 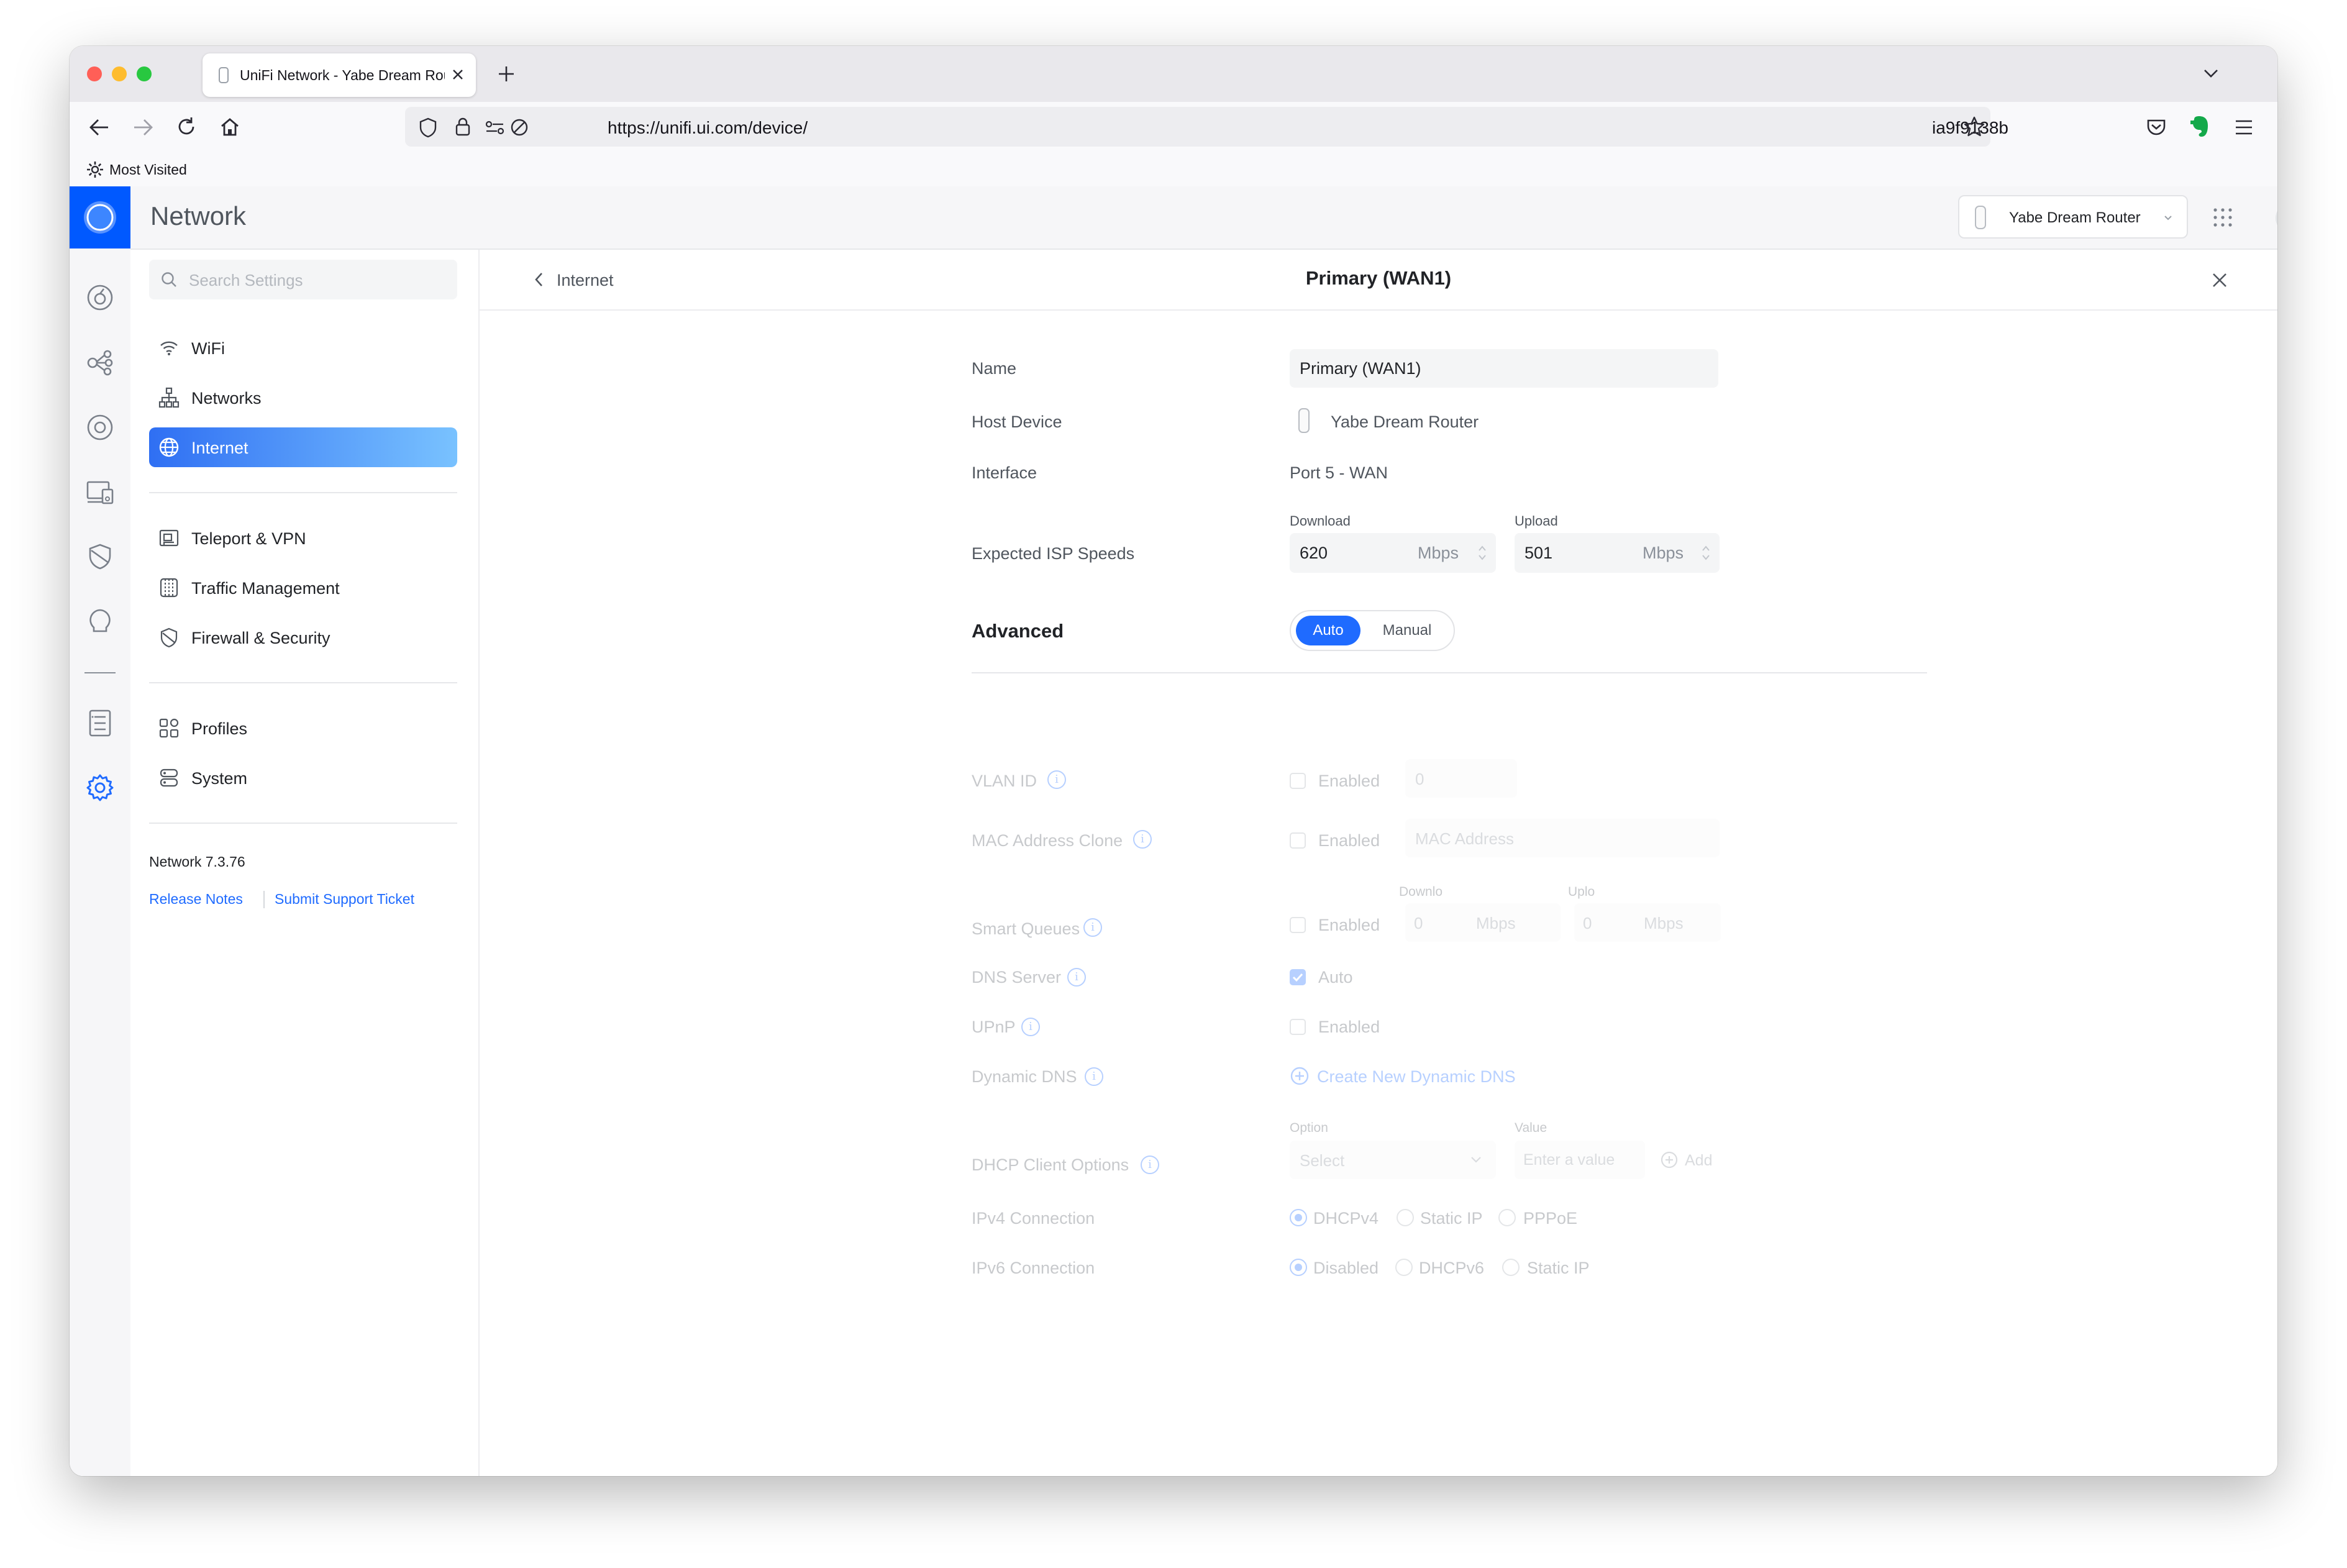 I want to click on profiles-icon, so click(x=169, y=728).